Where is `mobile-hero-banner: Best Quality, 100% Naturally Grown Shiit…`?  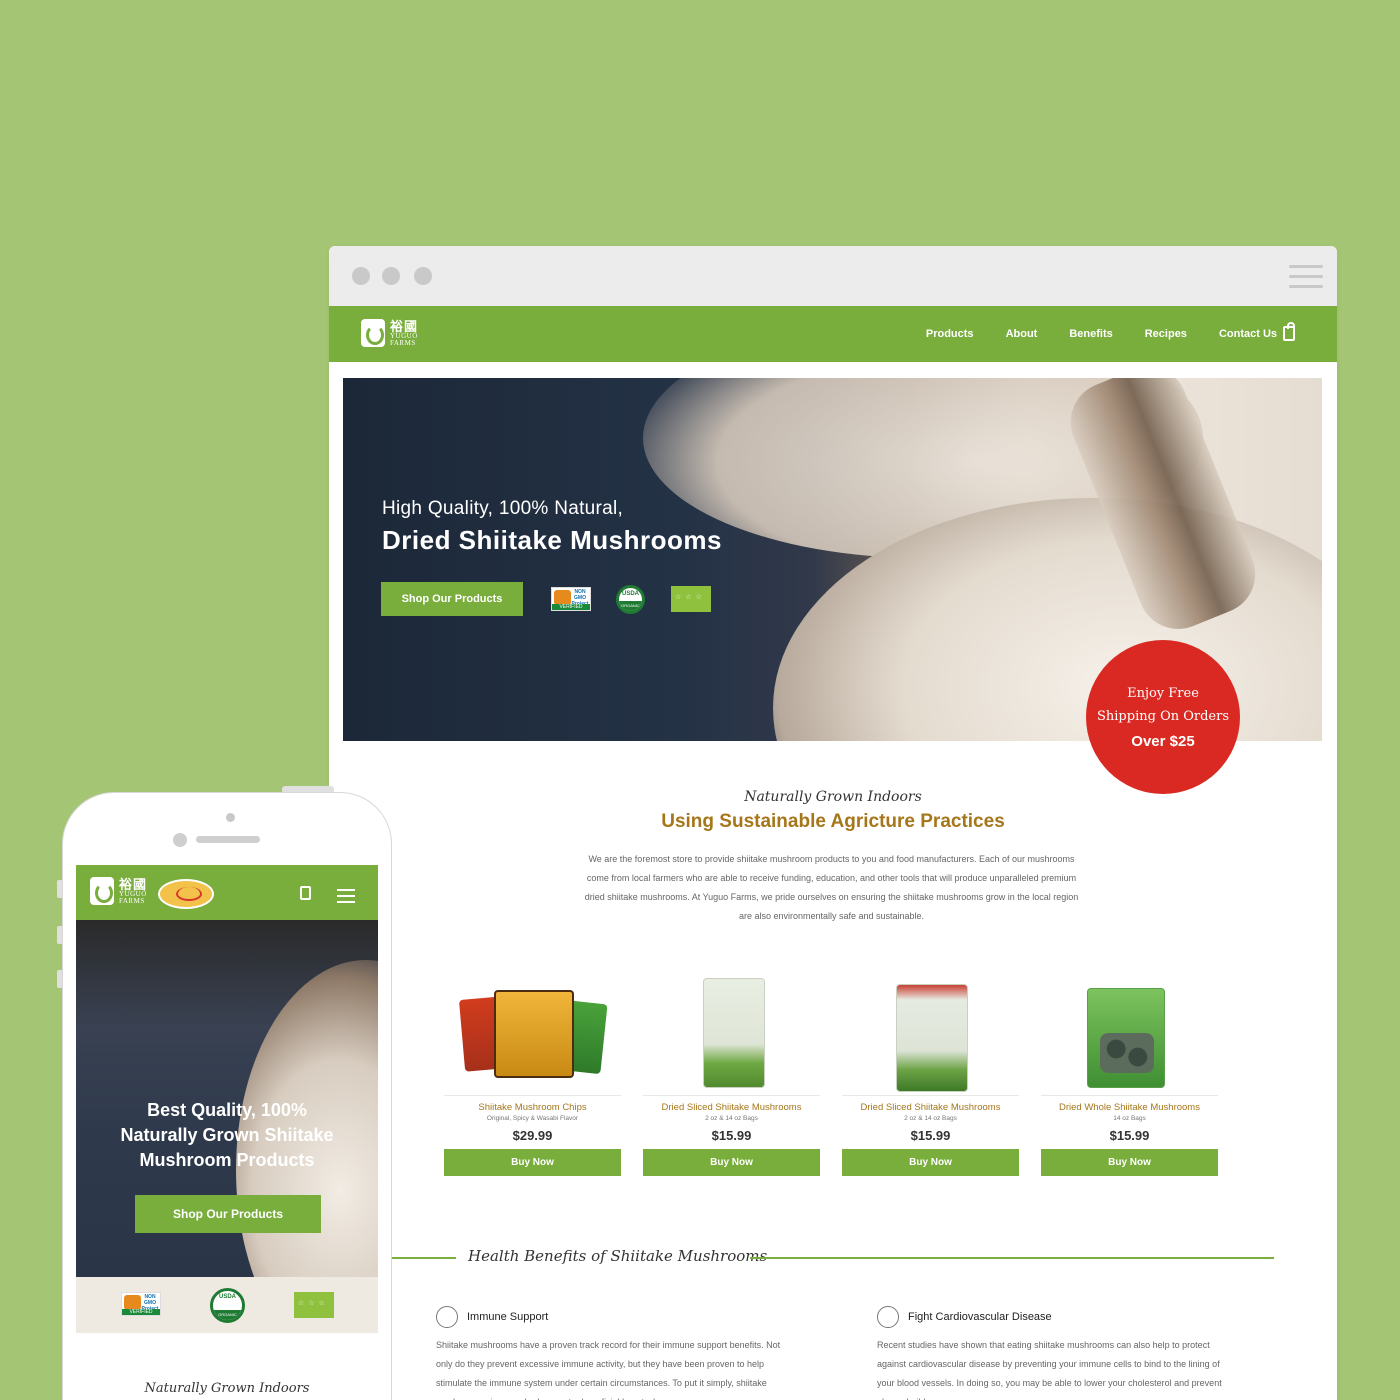
mobile-hero-banner: Best Quality, 100% Naturally Grown Shiit… is located at coordinates (227, 1098).